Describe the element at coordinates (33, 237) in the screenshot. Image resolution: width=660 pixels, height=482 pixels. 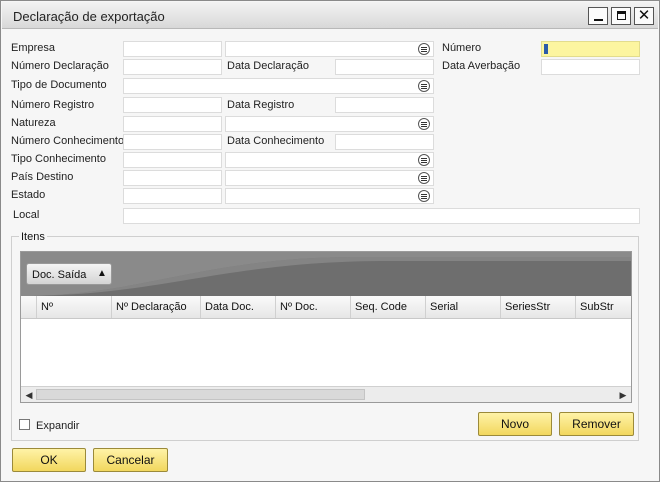
I see `items-group-title: Itens` at that location.